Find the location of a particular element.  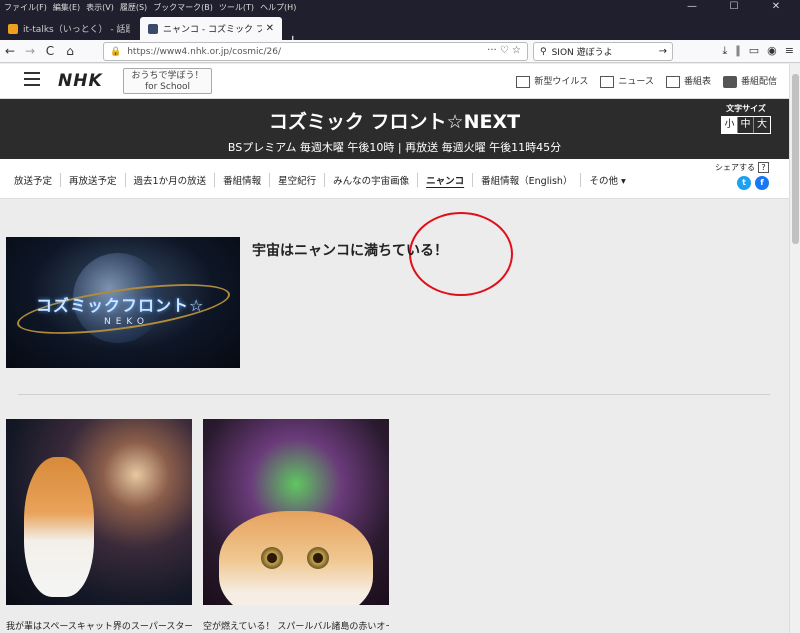

nav-program-info: 番組情報 is located at coordinates (243, 180).